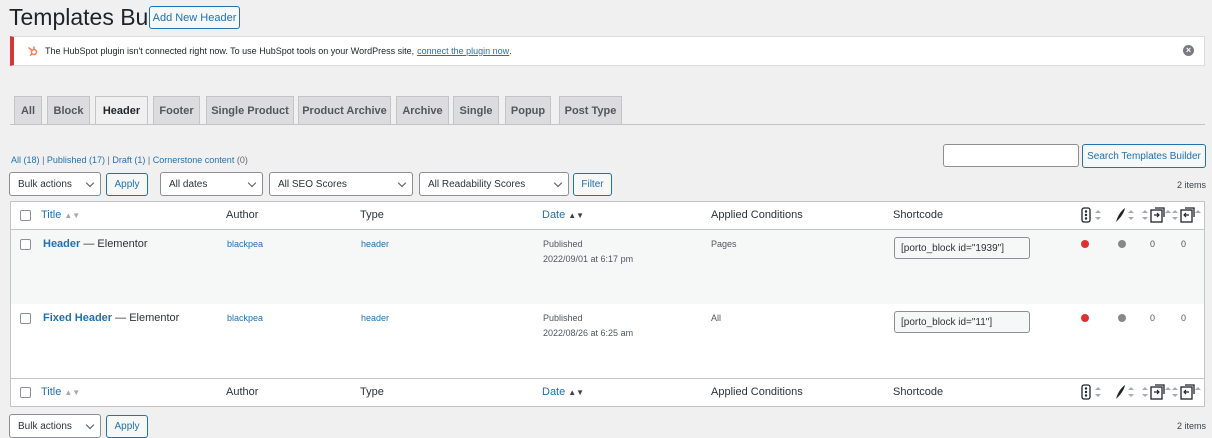 The image size is (1212, 438). I want to click on add-new-header-button: Add New Header, so click(194, 17).